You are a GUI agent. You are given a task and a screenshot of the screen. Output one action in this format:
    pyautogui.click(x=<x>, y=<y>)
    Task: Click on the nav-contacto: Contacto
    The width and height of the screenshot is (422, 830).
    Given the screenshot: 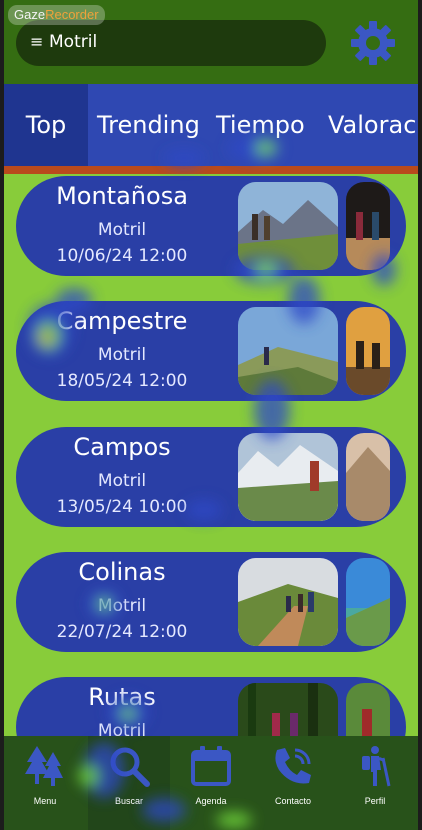 What is the action you would take?
    pyautogui.click(x=293, y=783)
    